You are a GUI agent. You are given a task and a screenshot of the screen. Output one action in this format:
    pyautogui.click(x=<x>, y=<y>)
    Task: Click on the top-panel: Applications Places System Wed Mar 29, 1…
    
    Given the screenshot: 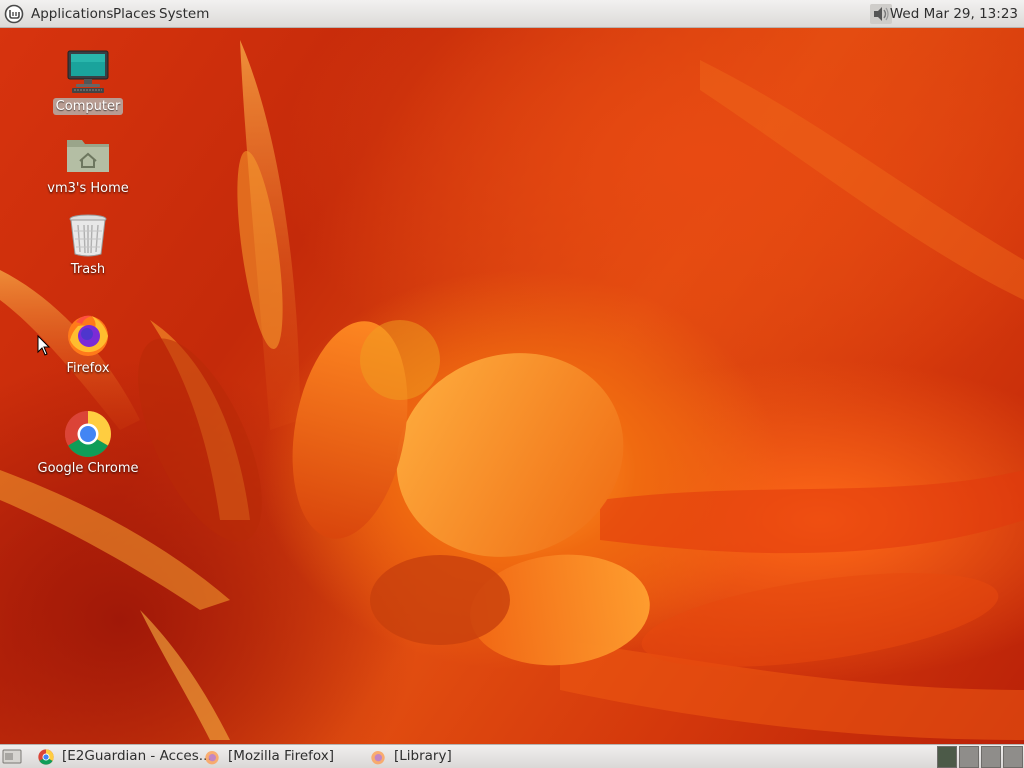 What is the action you would take?
    pyautogui.click(x=512, y=14)
    